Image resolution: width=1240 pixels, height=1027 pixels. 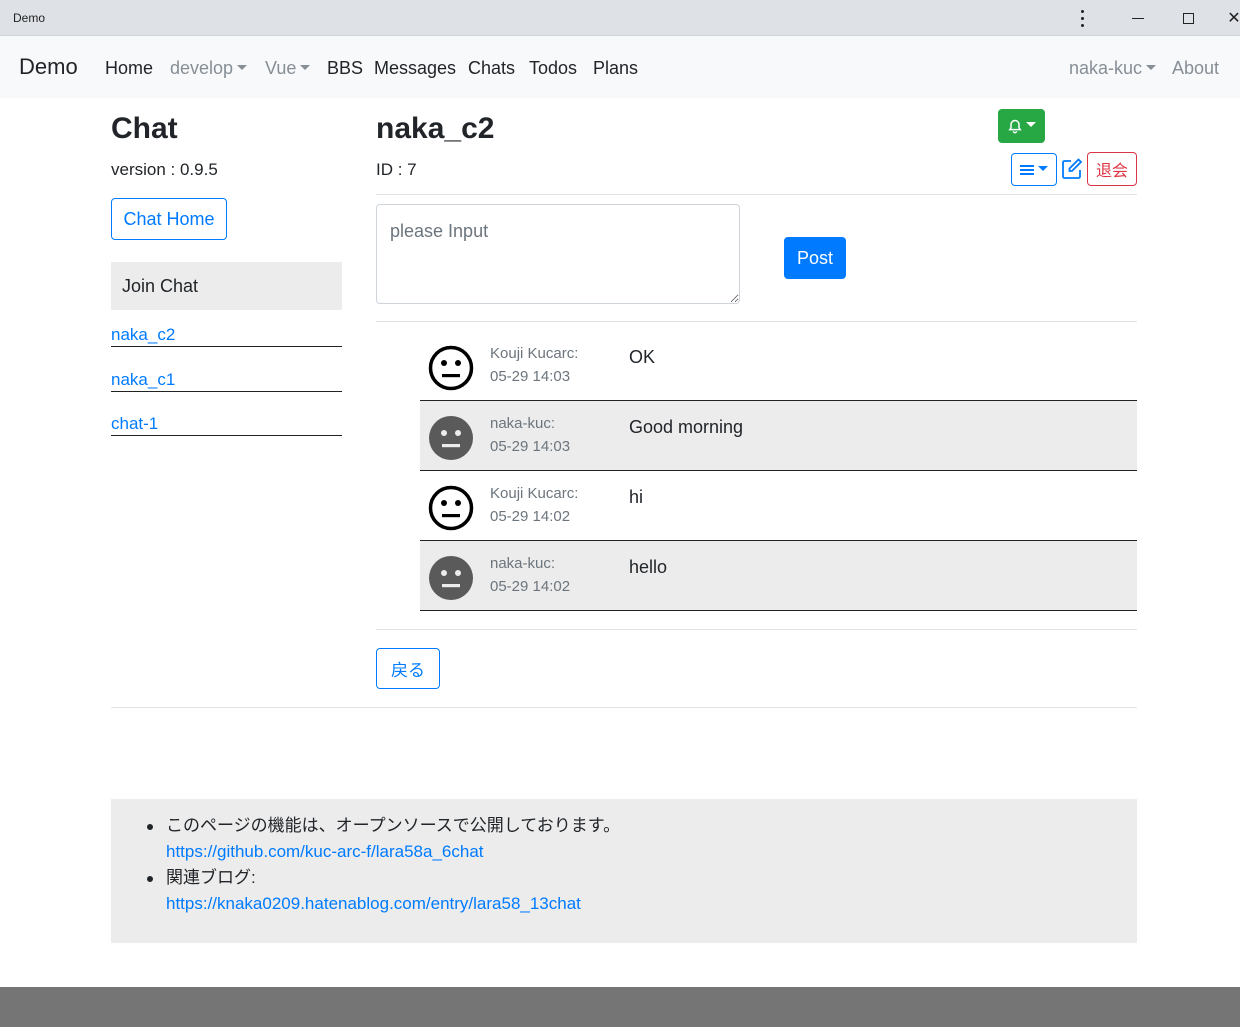 What do you see at coordinates (1138, 18) in the screenshot?
I see `minimize-icon` at bounding box center [1138, 18].